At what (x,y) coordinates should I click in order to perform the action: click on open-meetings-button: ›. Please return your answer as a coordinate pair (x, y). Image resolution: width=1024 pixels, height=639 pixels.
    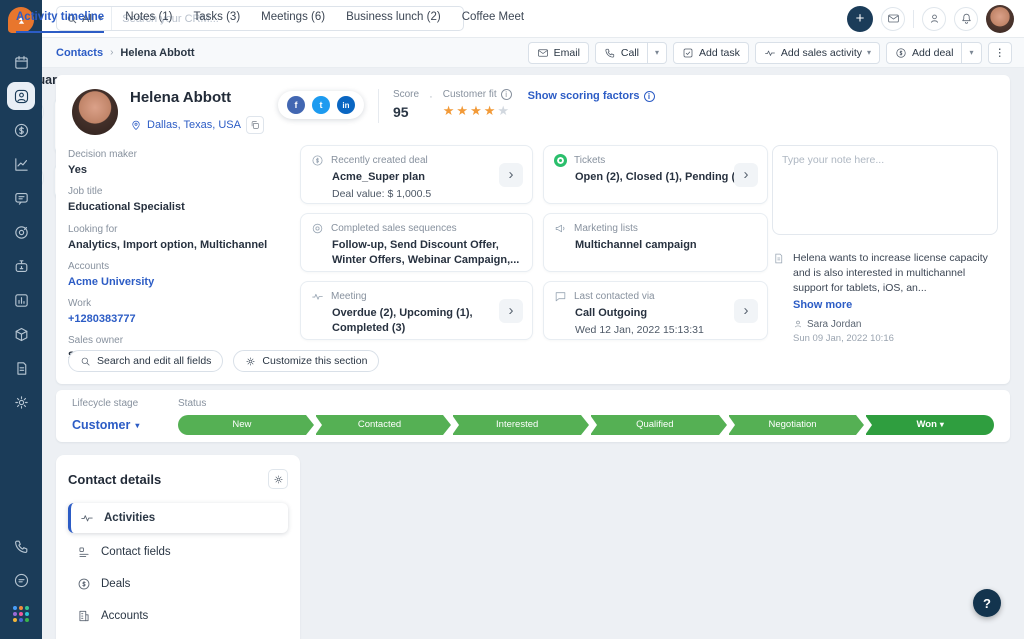
    Looking at the image, I should click on (511, 310).